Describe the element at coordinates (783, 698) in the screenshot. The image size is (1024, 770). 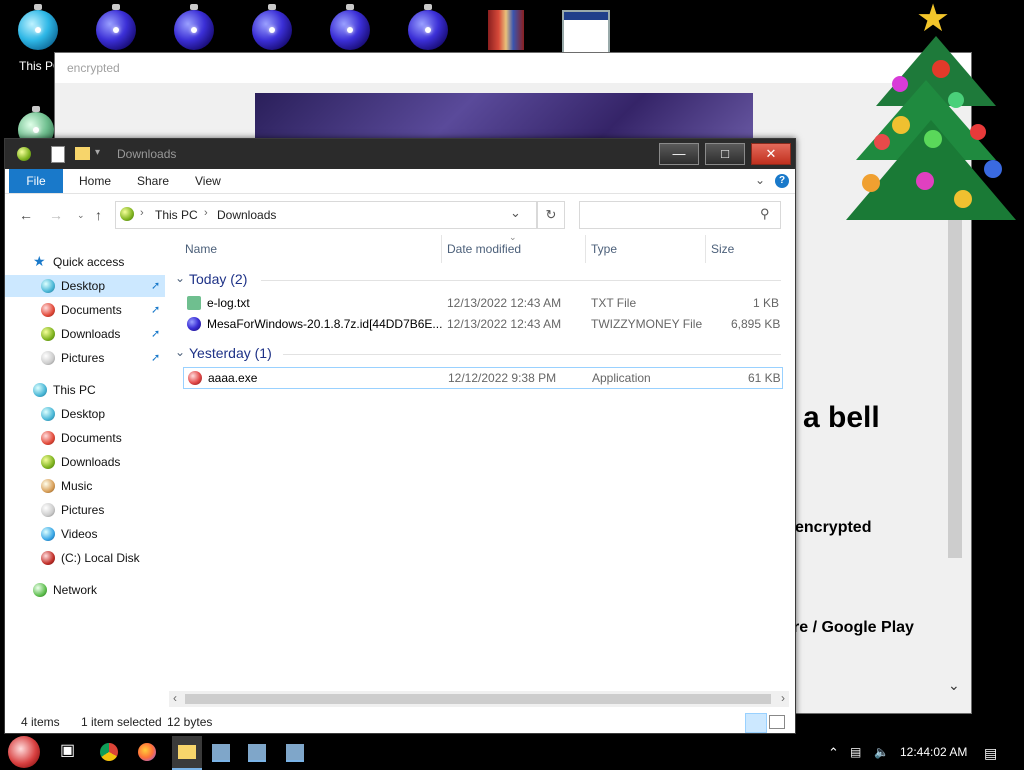
I see `scroll-right-icon: ›` at that location.